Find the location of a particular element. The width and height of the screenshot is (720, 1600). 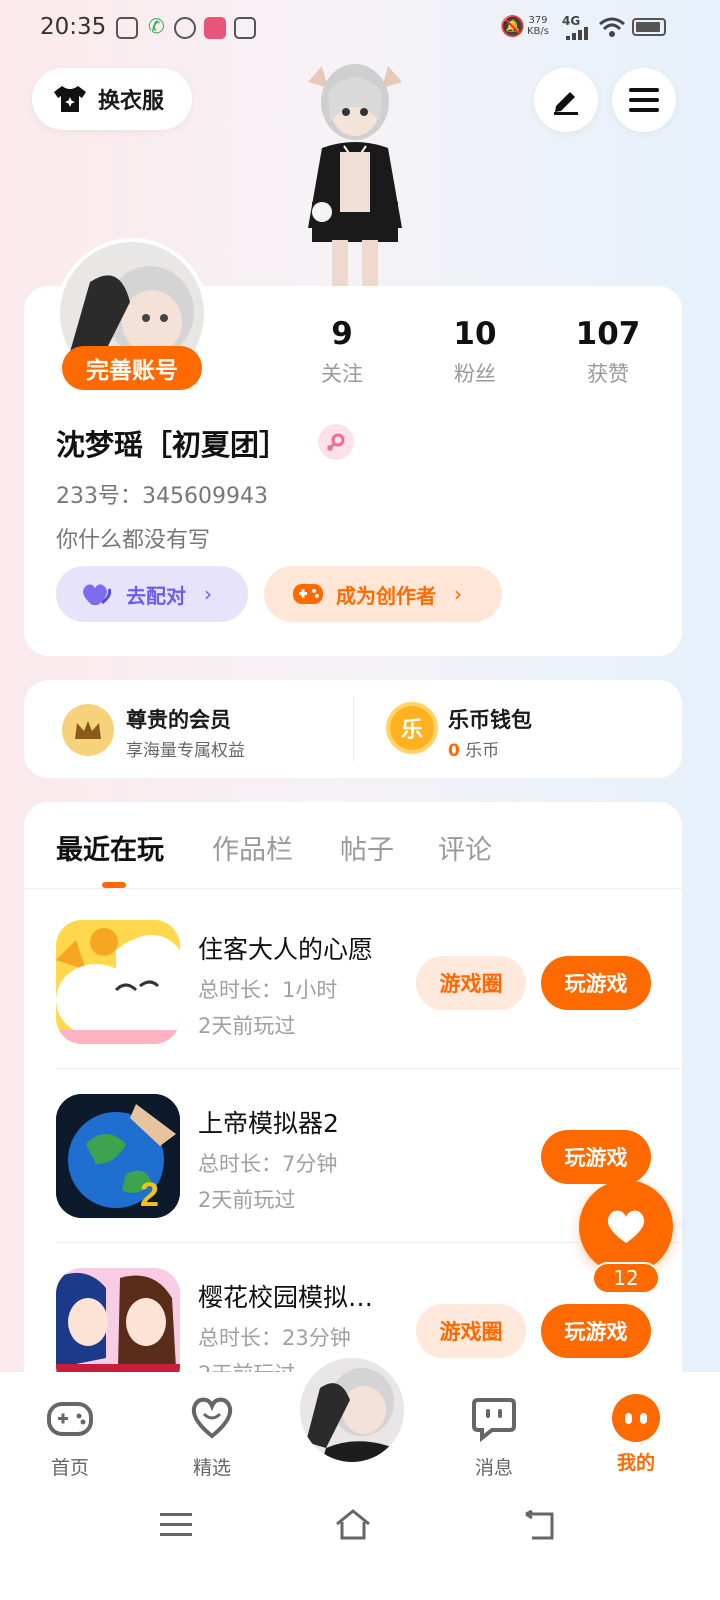

nav-label: 首页 is located at coordinates (69, 1468).